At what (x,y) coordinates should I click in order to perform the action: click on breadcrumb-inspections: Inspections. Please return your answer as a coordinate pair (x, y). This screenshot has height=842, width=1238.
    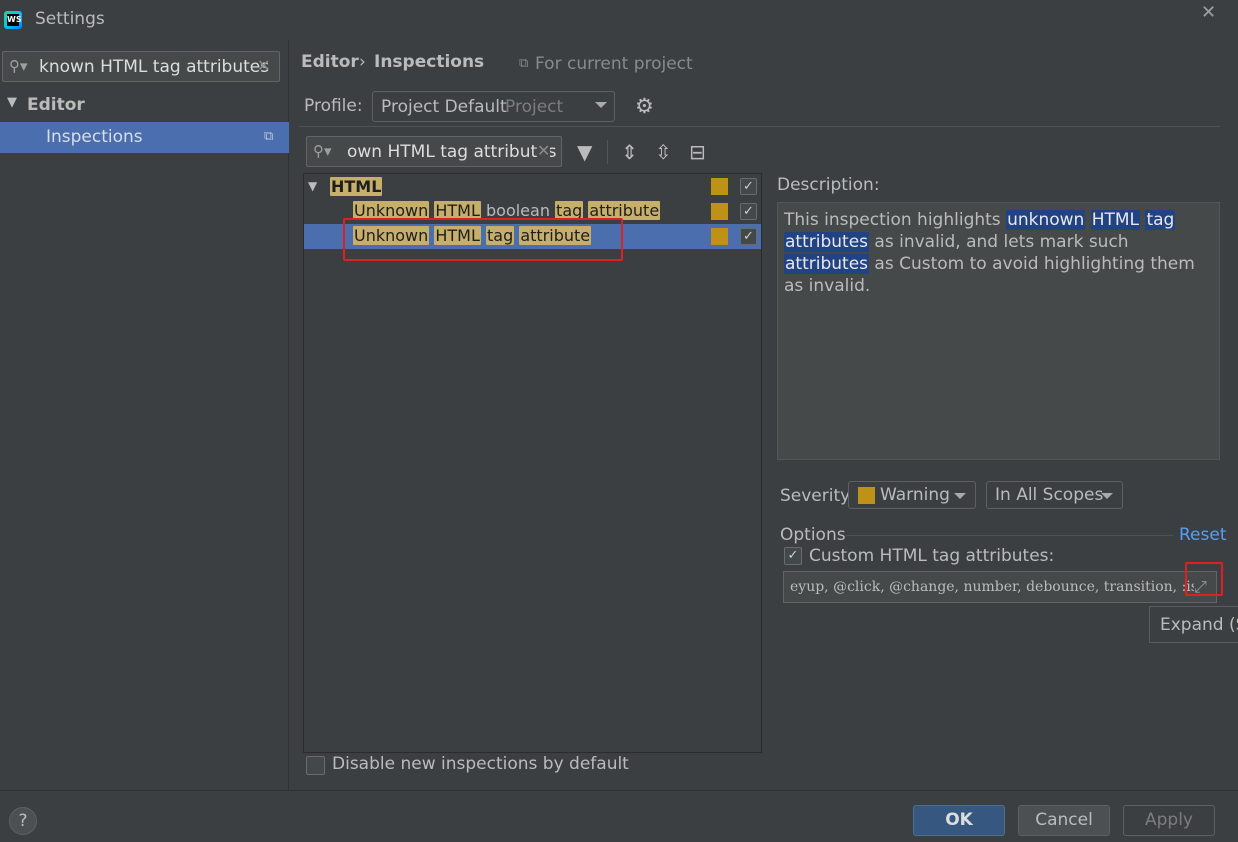
    Looking at the image, I should click on (429, 62).